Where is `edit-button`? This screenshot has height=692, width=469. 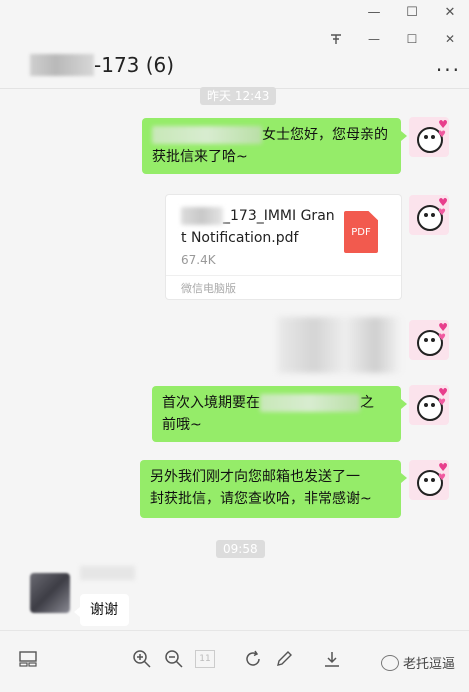 edit-button is located at coordinates (284, 659).